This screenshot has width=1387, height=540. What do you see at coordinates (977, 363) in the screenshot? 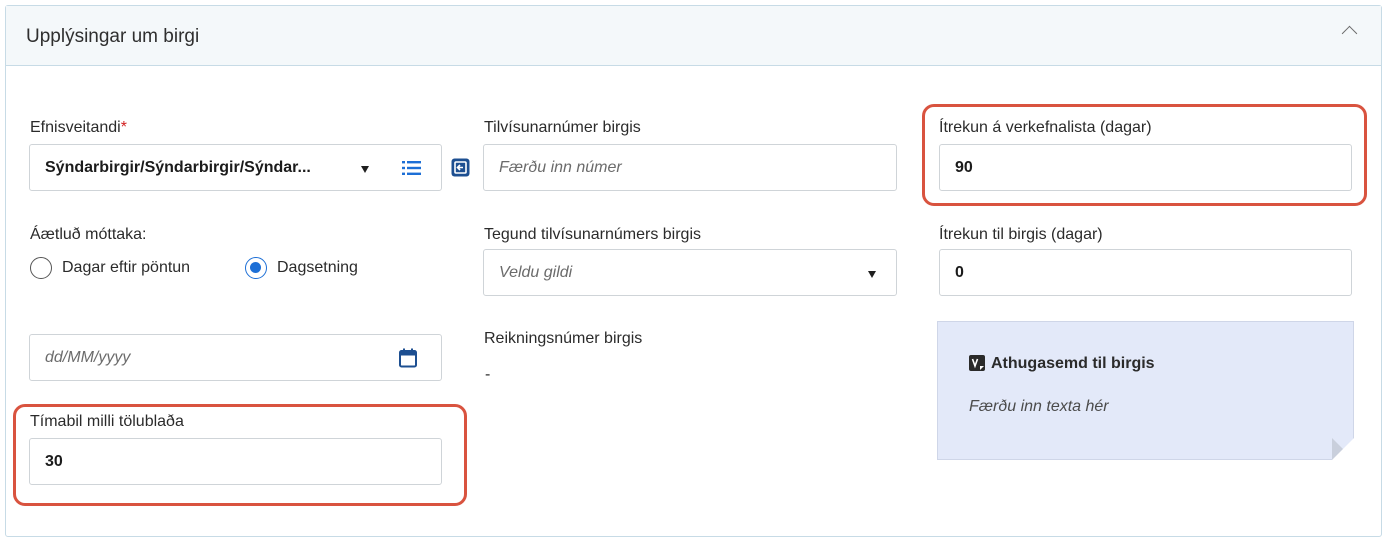
I see `note-icon` at bounding box center [977, 363].